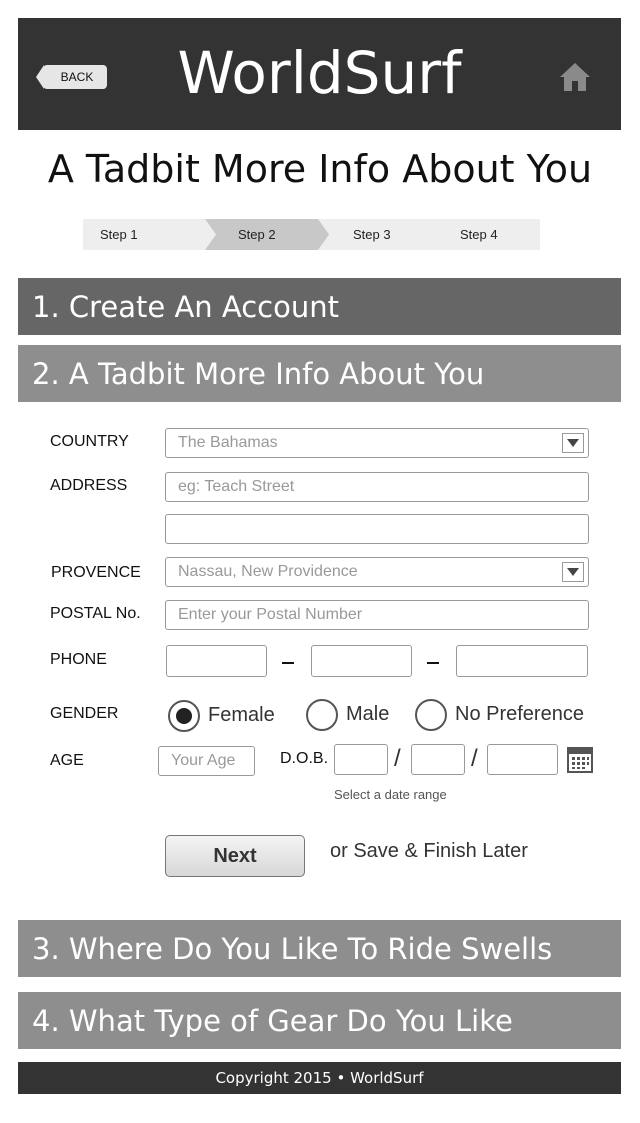 The width and height of the screenshot is (640, 1123). What do you see at coordinates (95, 613) in the screenshot?
I see `postal-label: POSTAL No.` at bounding box center [95, 613].